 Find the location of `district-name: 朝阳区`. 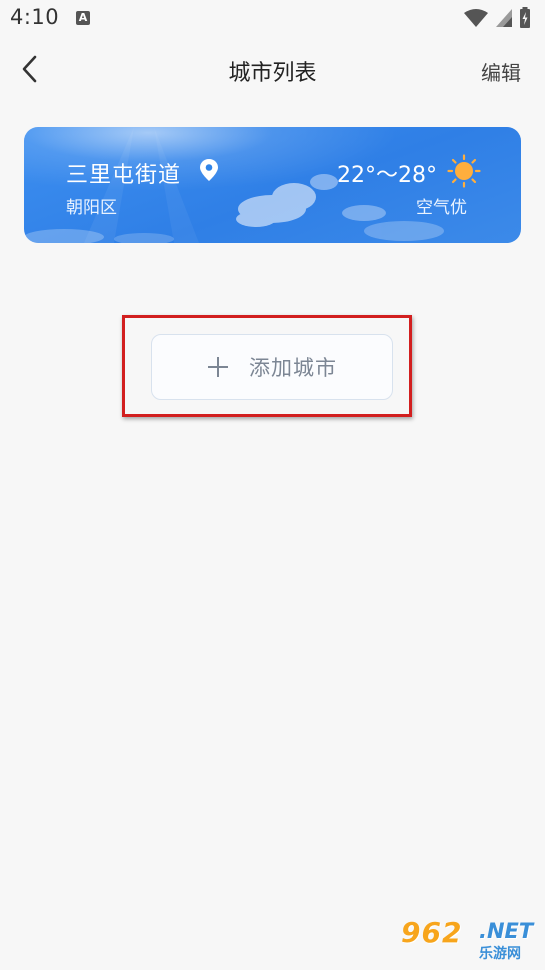

district-name: 朝阳区 is located at coordinates (91, 208).